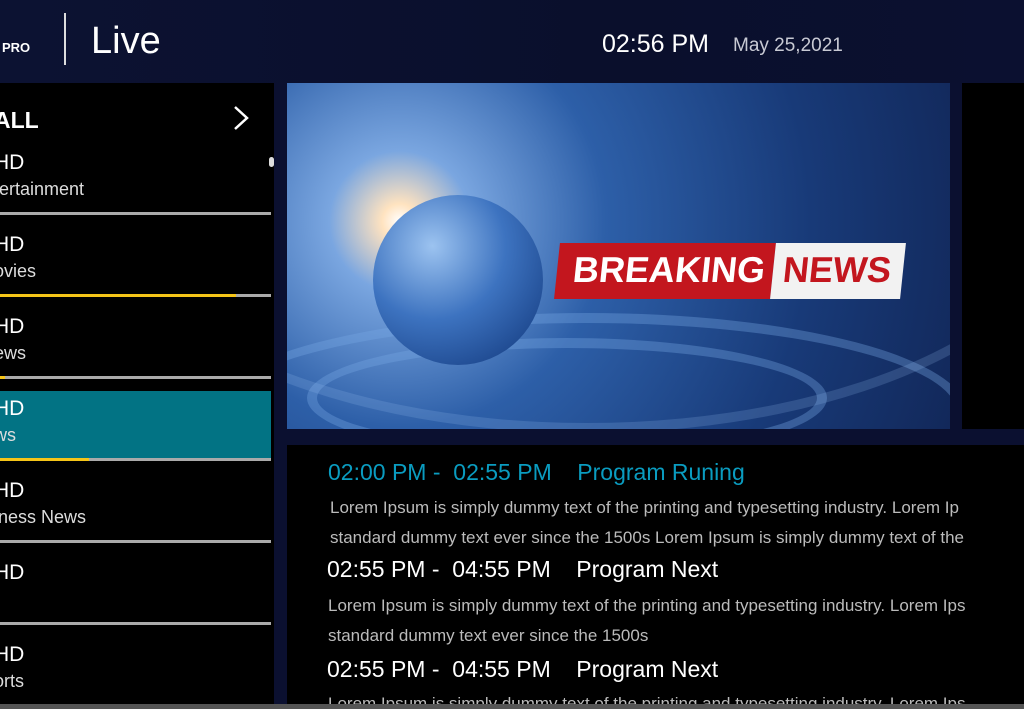  I want to click on channel-genre: ws, so click(8, 435).